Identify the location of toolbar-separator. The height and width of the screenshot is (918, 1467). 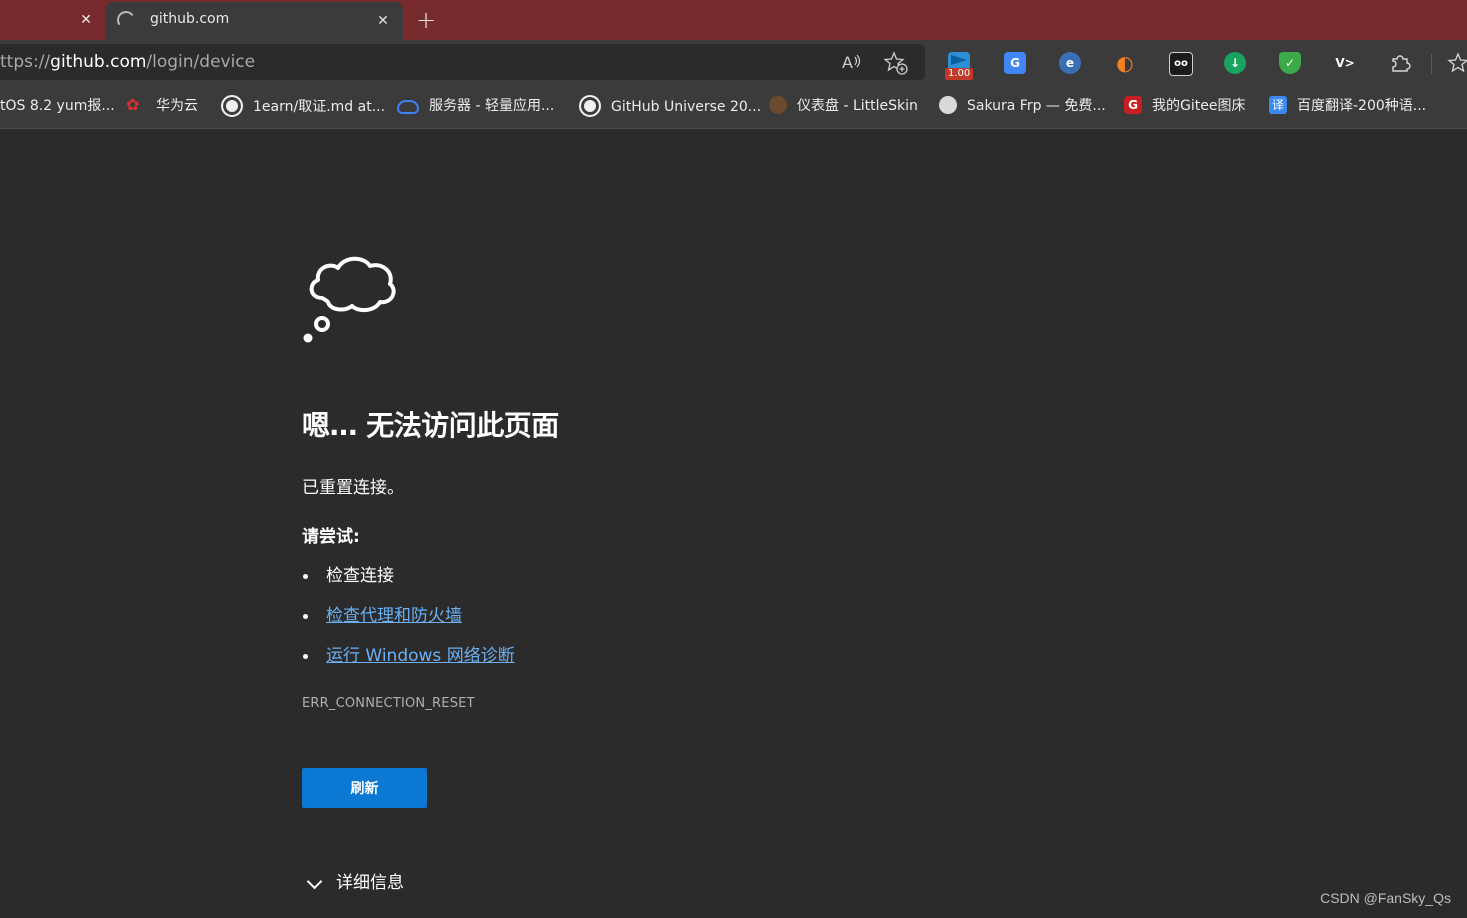
(1431, 64).